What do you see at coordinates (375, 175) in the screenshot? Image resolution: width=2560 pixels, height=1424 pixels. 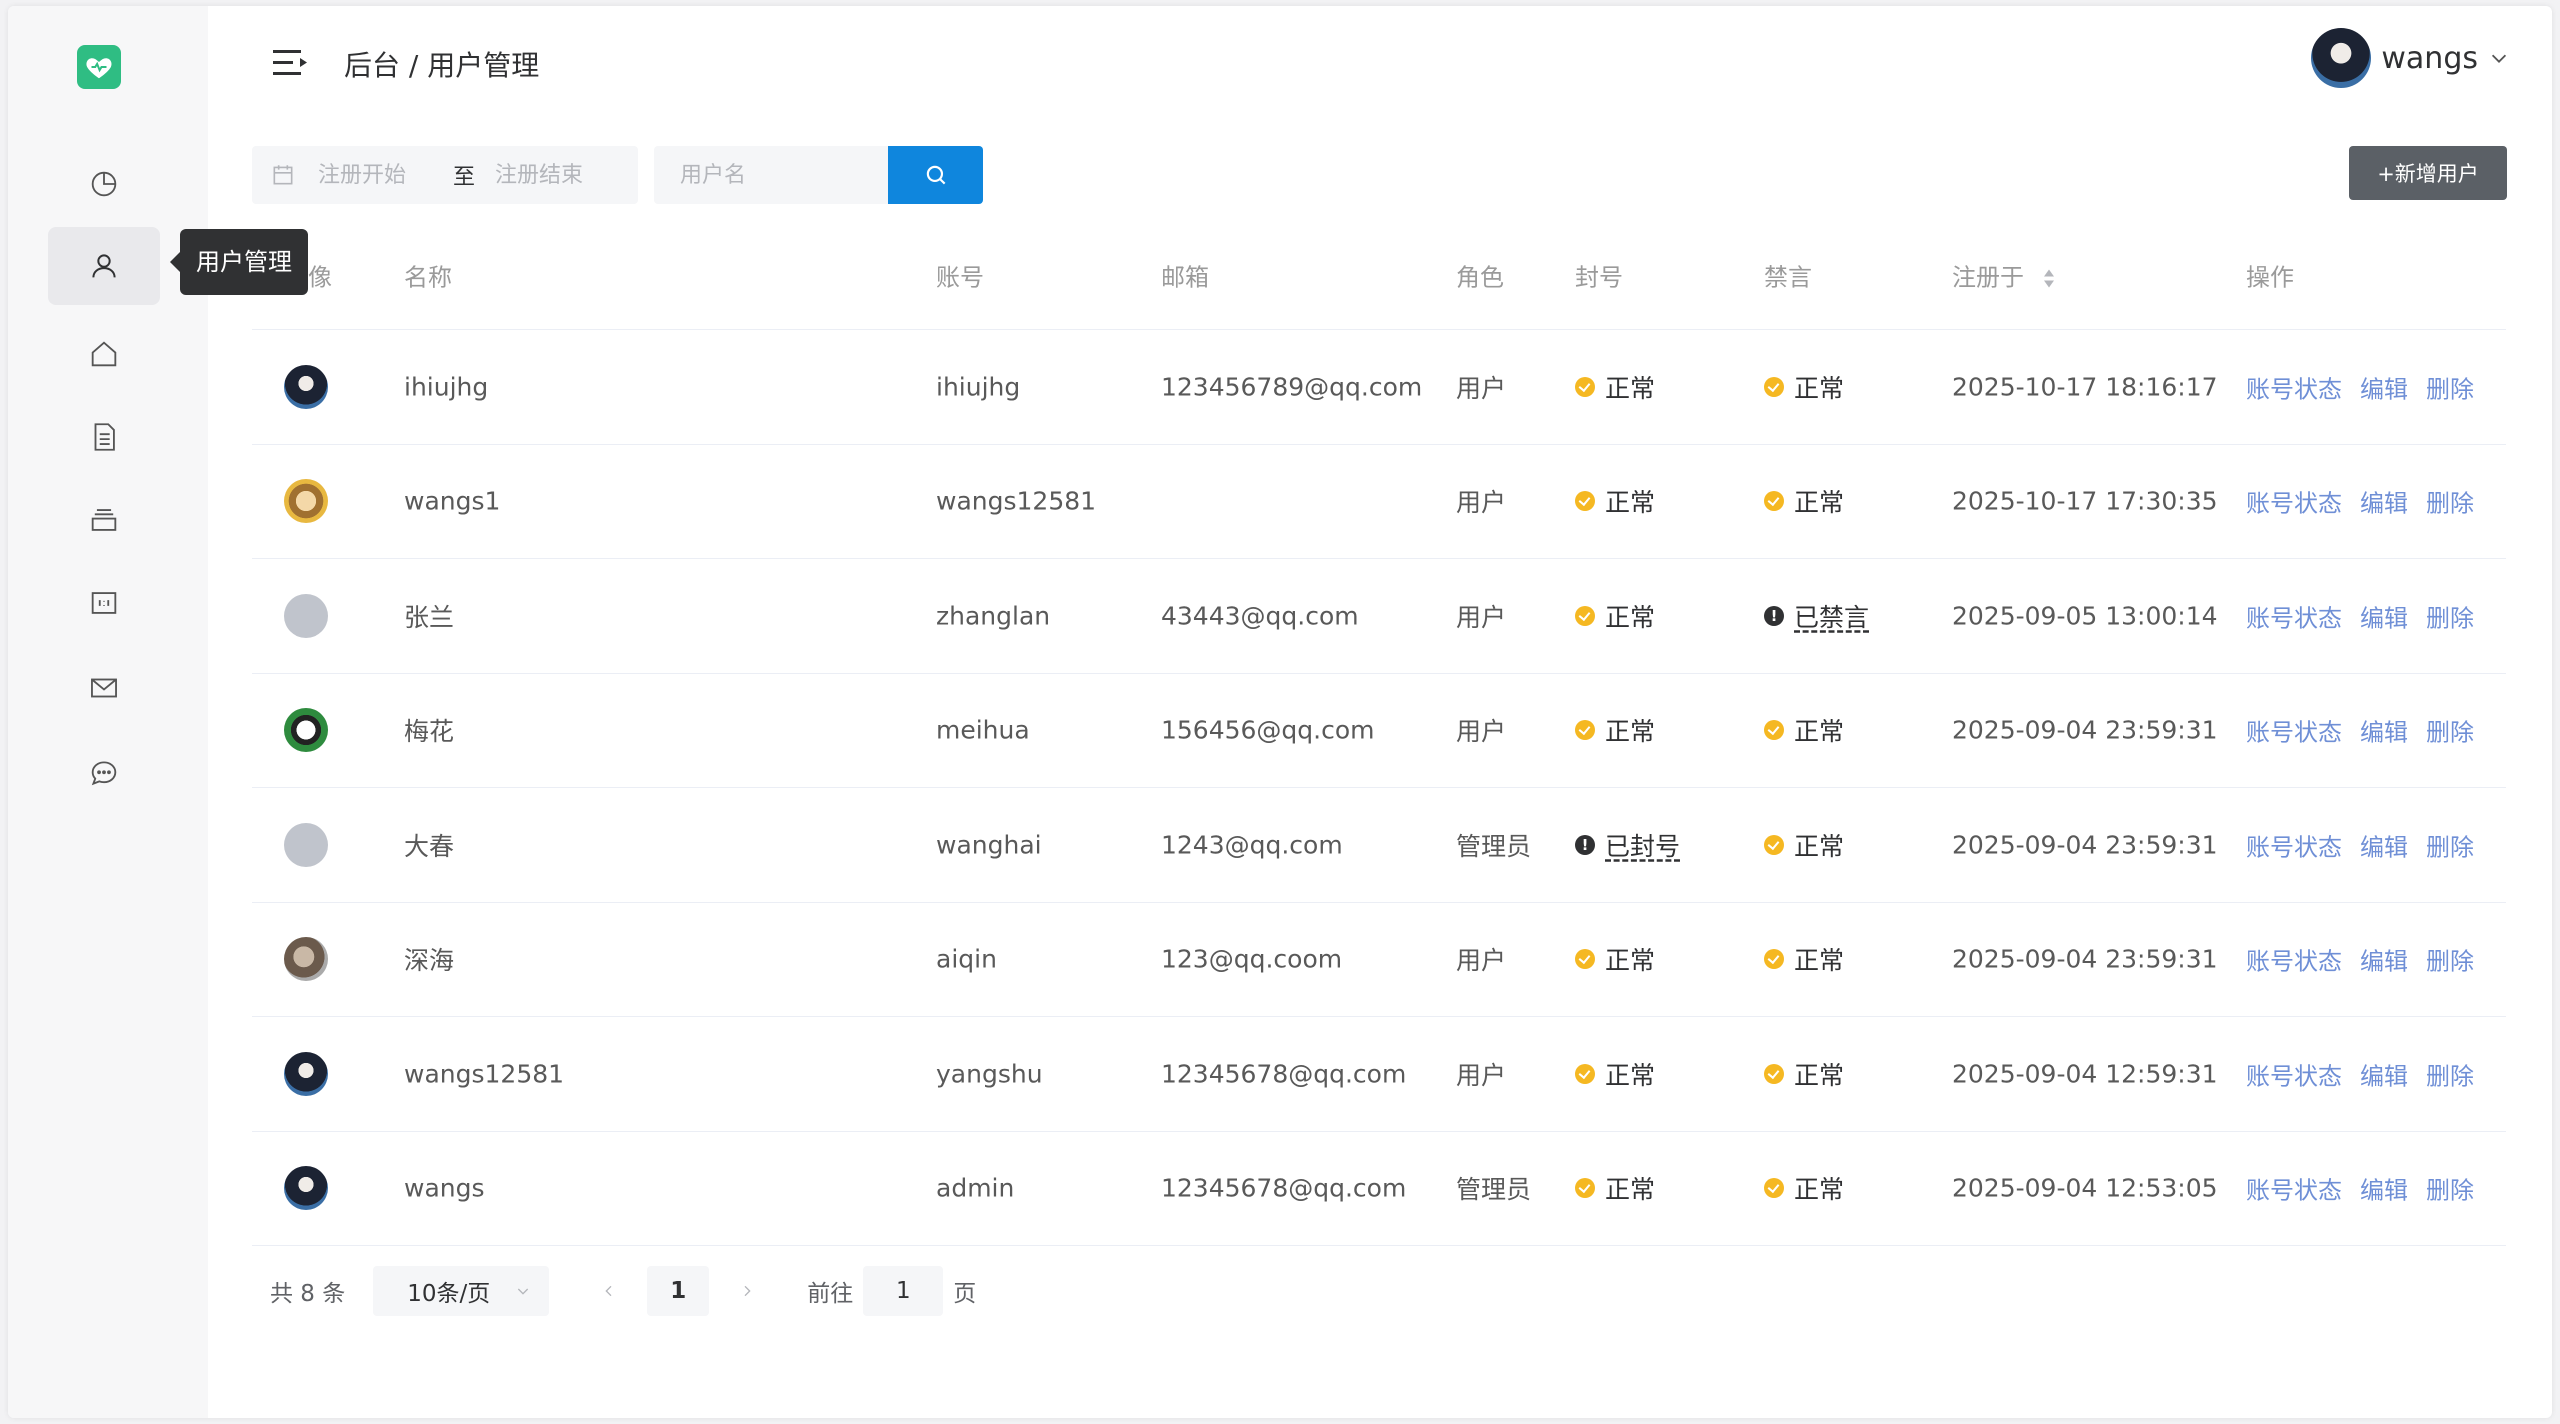 I see `register-start-input` at bounding box center [375, 175].